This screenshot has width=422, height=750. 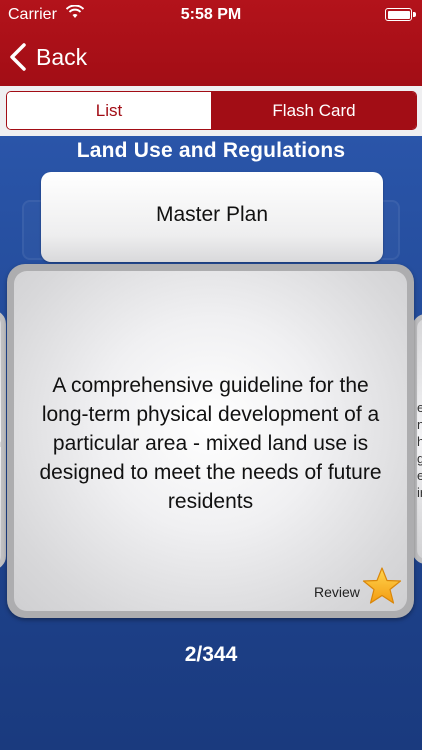 I want to click on back-label: Back, so click(x=62, y=56).